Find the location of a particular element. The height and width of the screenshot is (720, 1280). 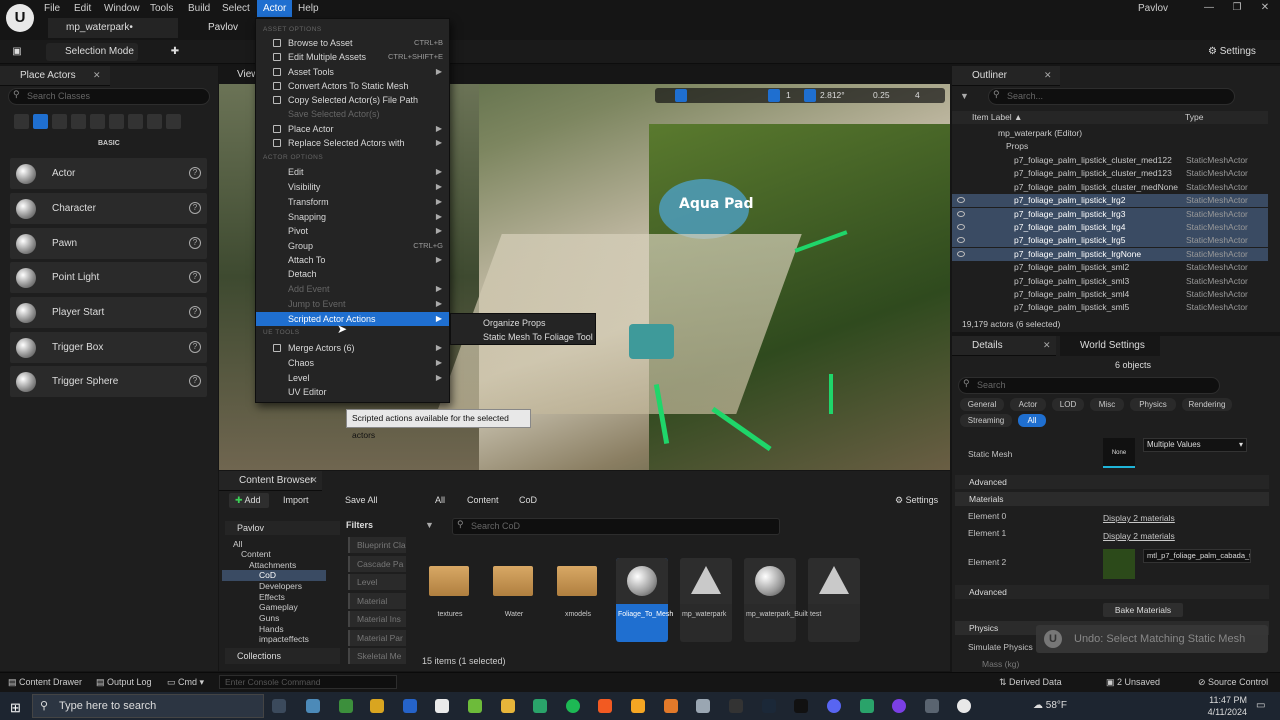

menu-window: Window is located at coordinates (122, 8).